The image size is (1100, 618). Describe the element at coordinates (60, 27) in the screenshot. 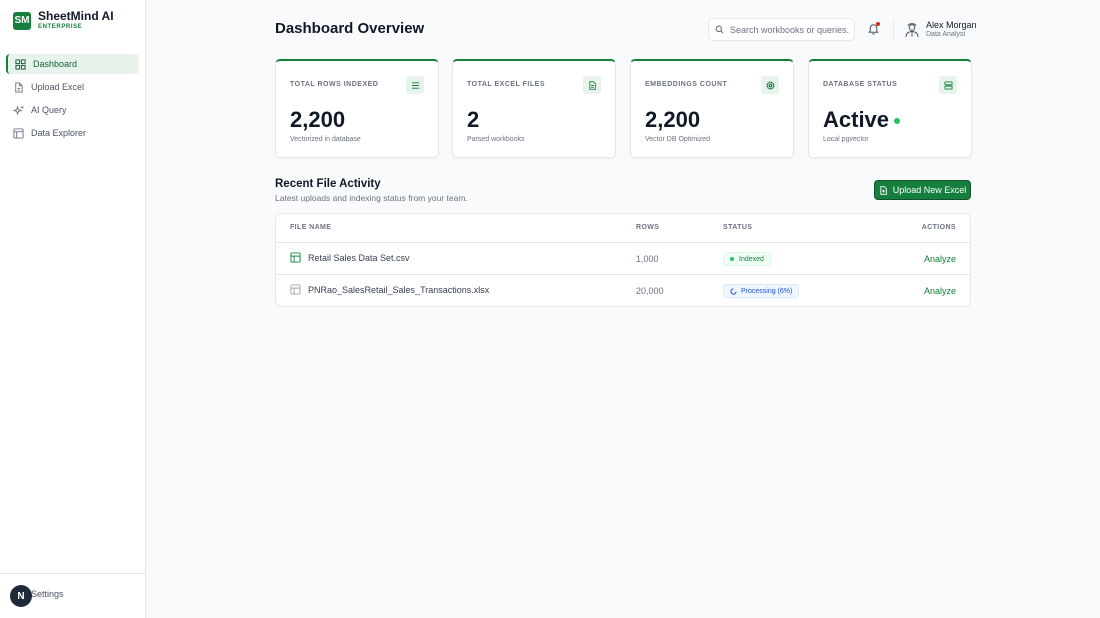

I see `brand-tier: ENTERPRISE` at that location.